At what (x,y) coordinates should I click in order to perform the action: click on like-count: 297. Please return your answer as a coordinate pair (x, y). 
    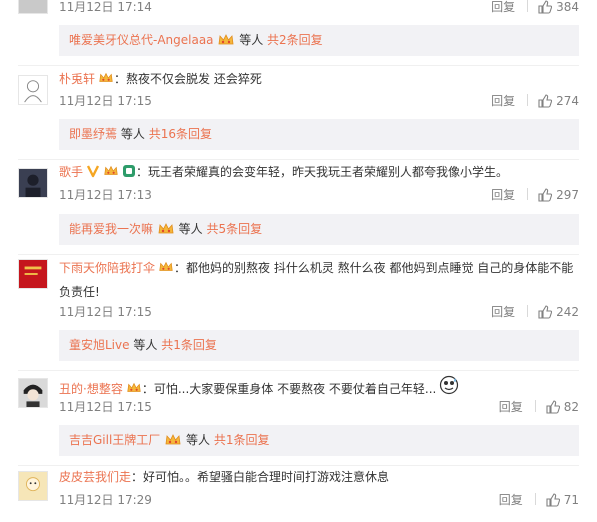
    Looking at the image, I should click on (567, 195).